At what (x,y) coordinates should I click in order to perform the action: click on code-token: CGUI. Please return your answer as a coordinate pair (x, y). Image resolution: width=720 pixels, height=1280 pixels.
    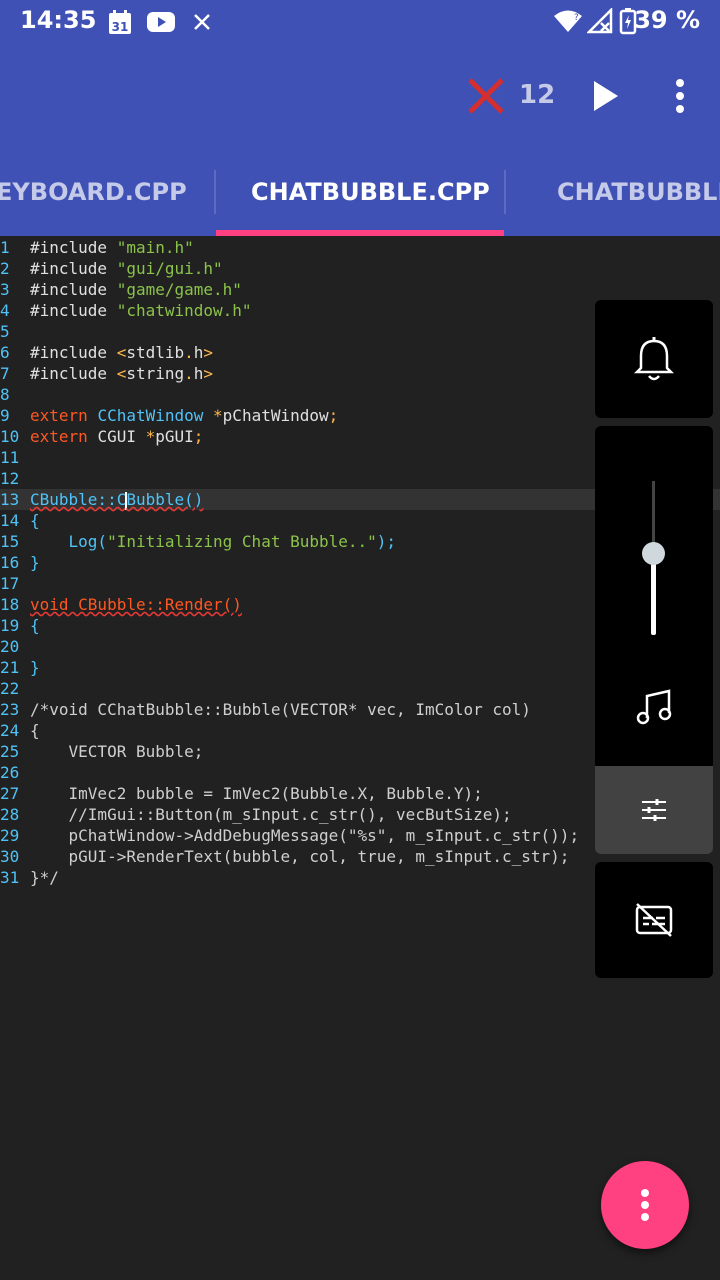
    Looking at the image, I should click on (121, 436).